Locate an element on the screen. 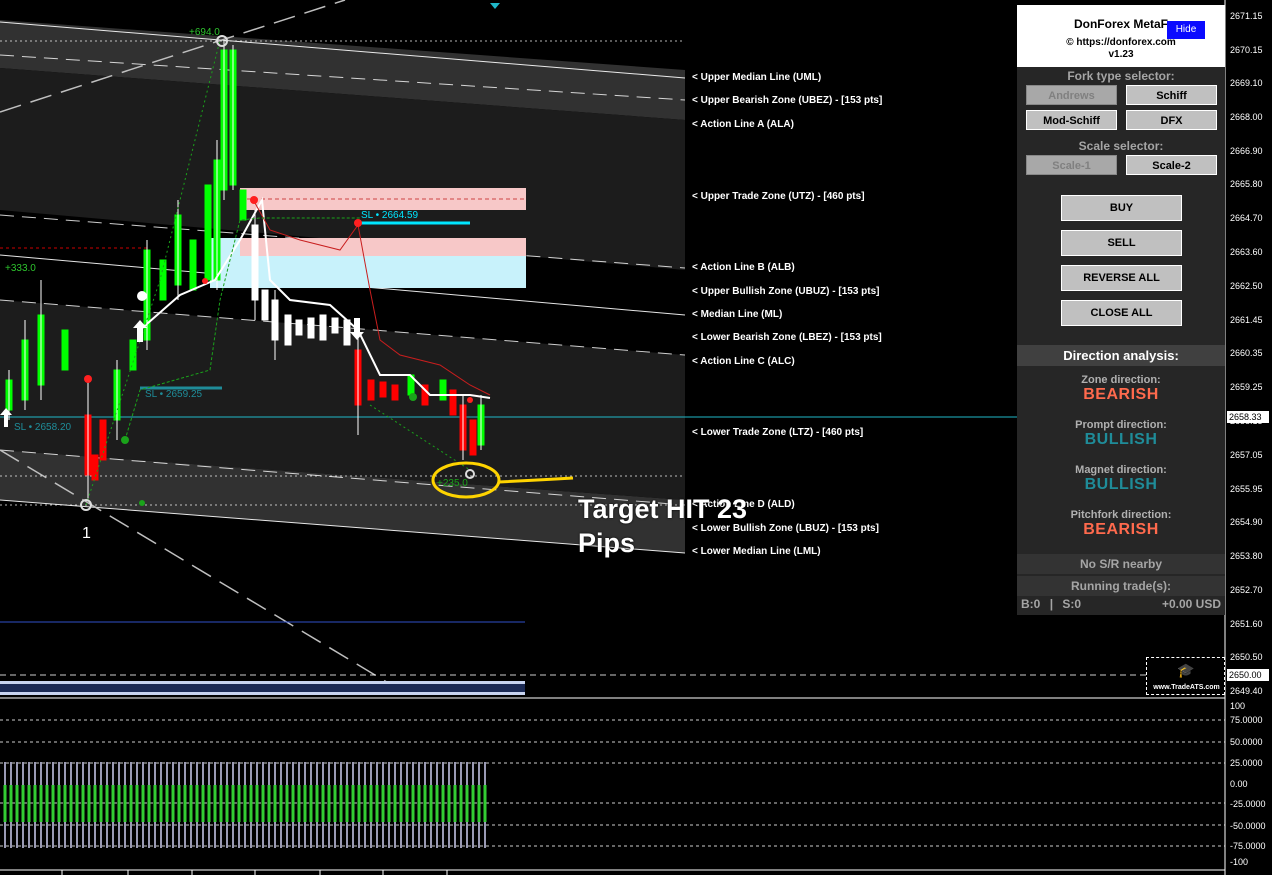  label-ubuz: < Upper Bullish Zone (UBUZ) - [153 pts] is located at coordinates (786, 291).